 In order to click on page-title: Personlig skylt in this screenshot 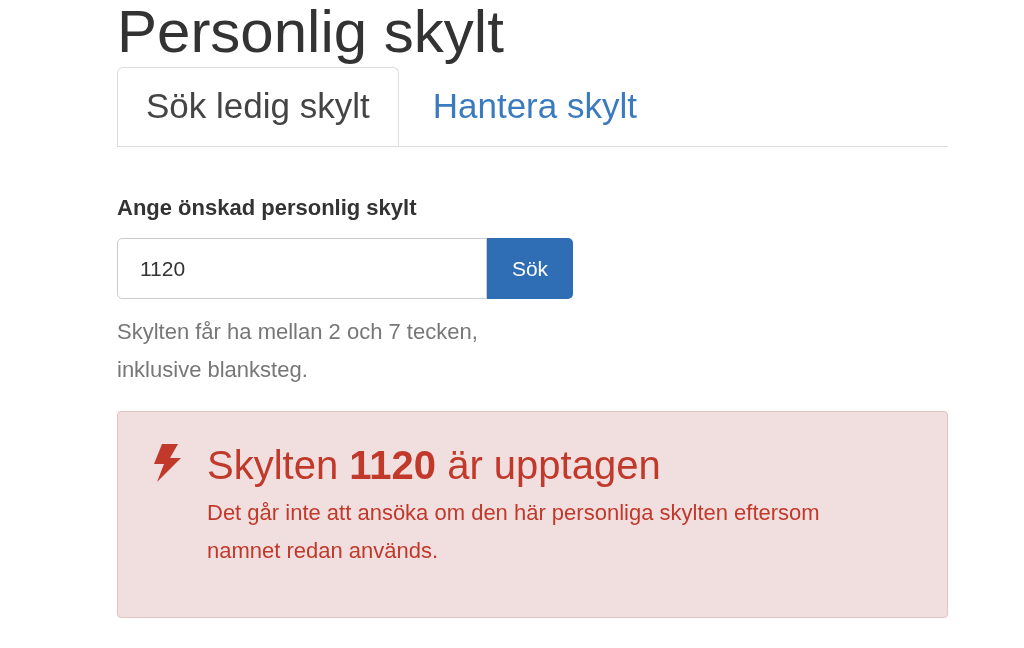, I will do `click(310, 32)`.